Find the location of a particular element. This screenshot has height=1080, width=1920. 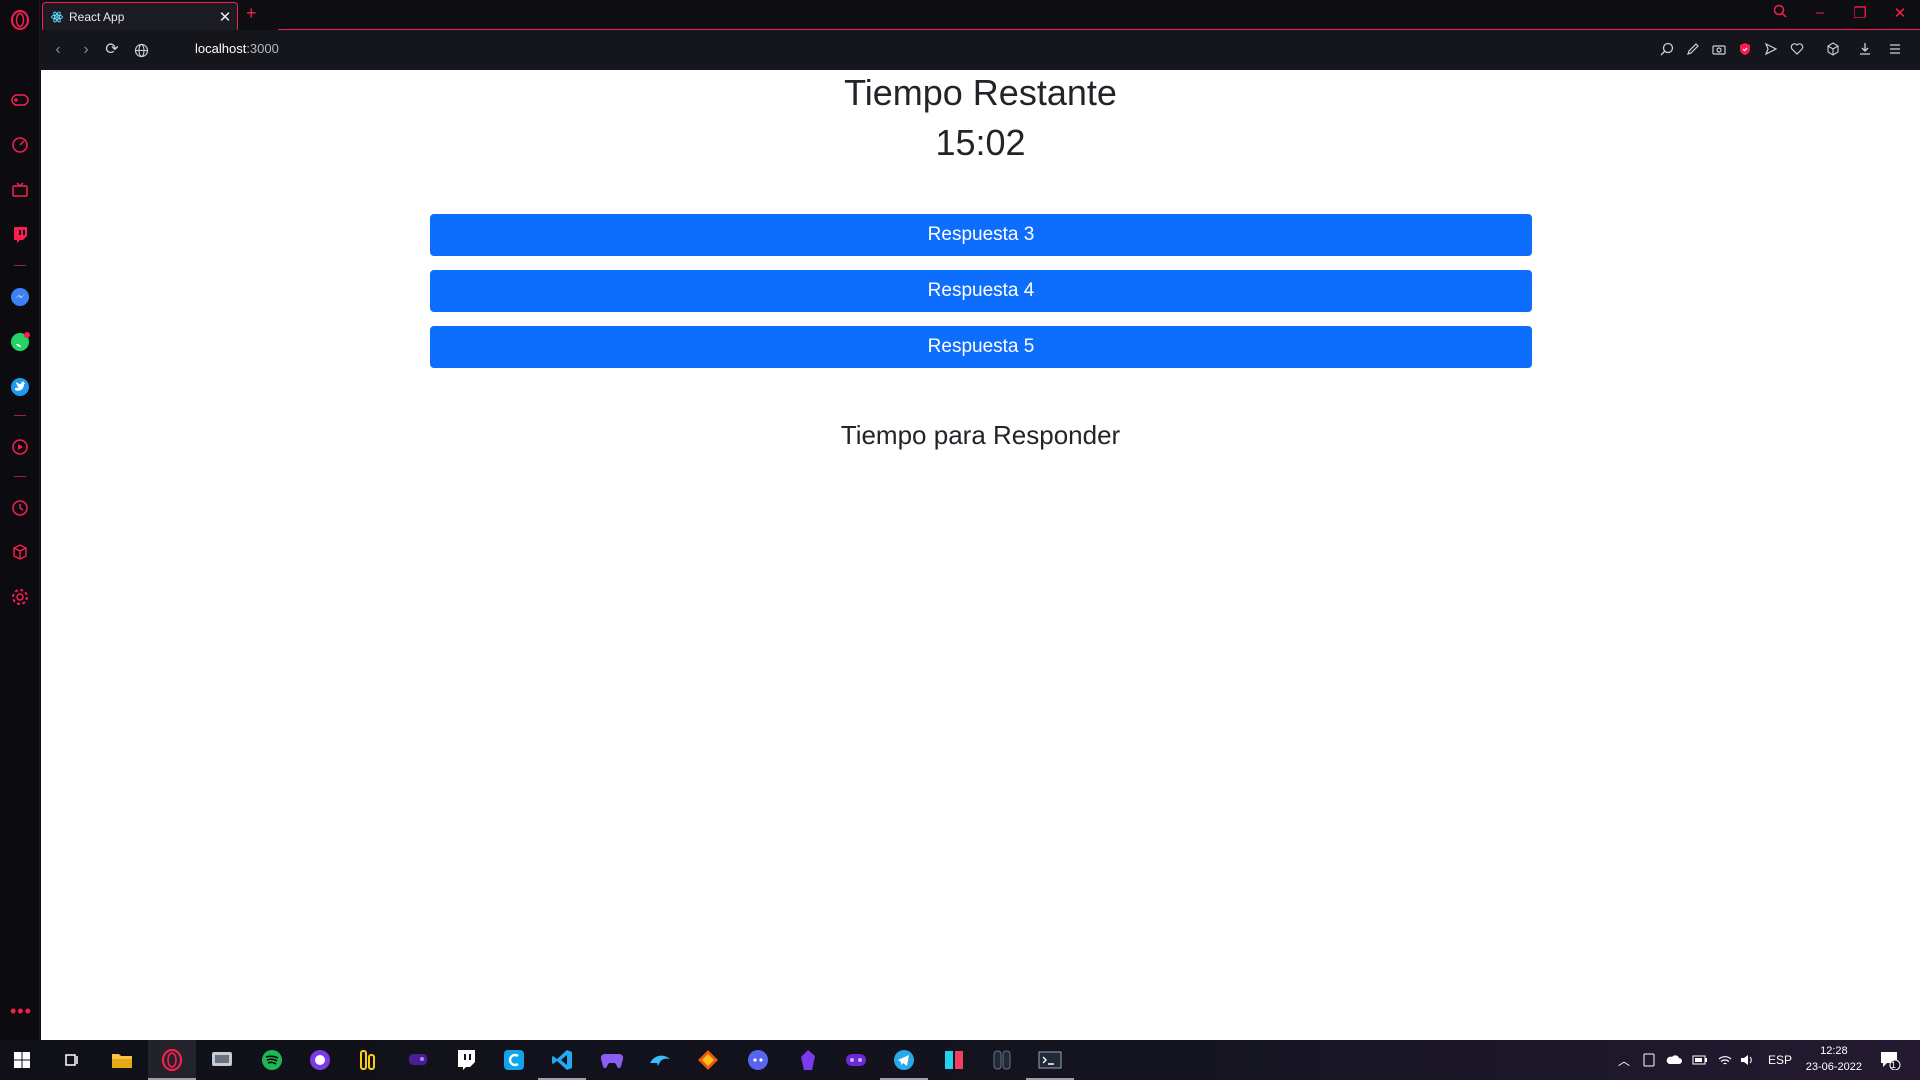

answer-time-heading: Tiempo para Responder is located at coordinates (980, 435).